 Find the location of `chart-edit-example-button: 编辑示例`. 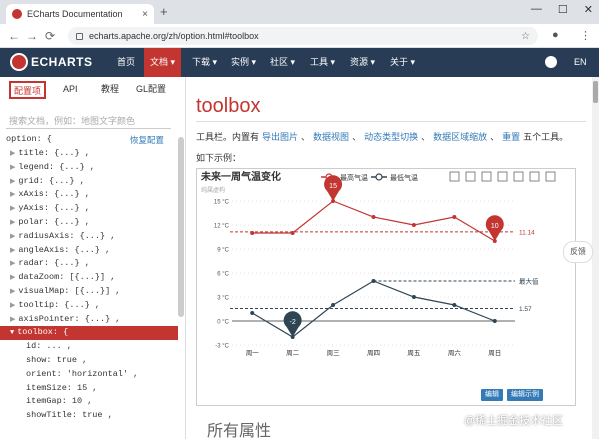

chart-edit-example-button: 编辑示例 is located at coordinates (525, 395).